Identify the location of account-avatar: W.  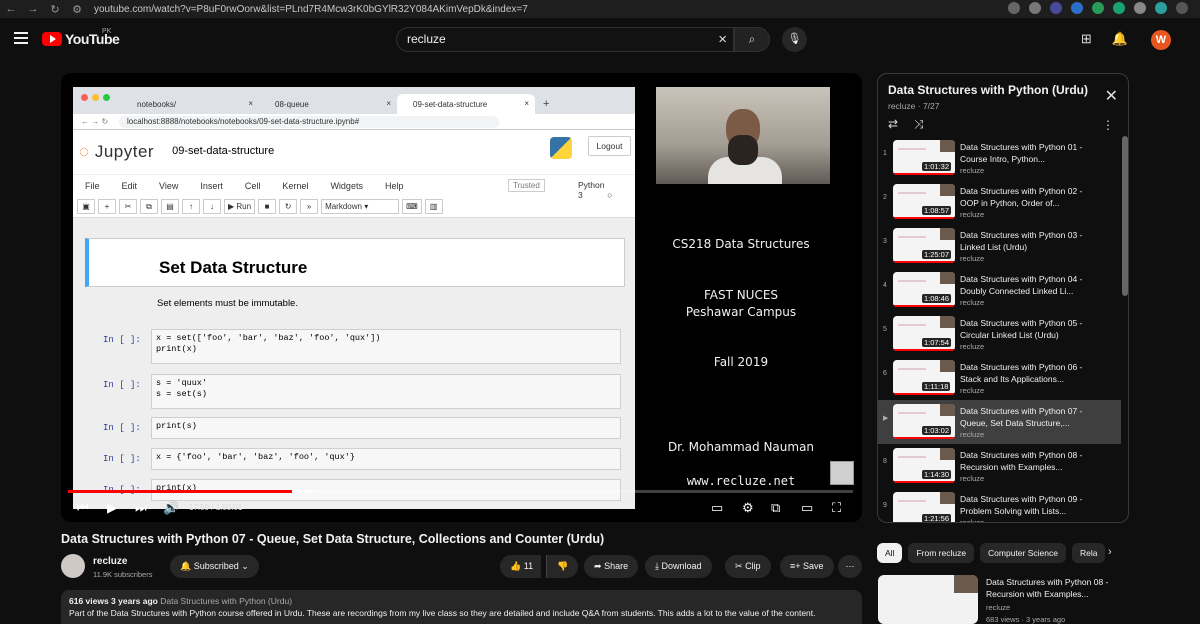
(1161, 40).